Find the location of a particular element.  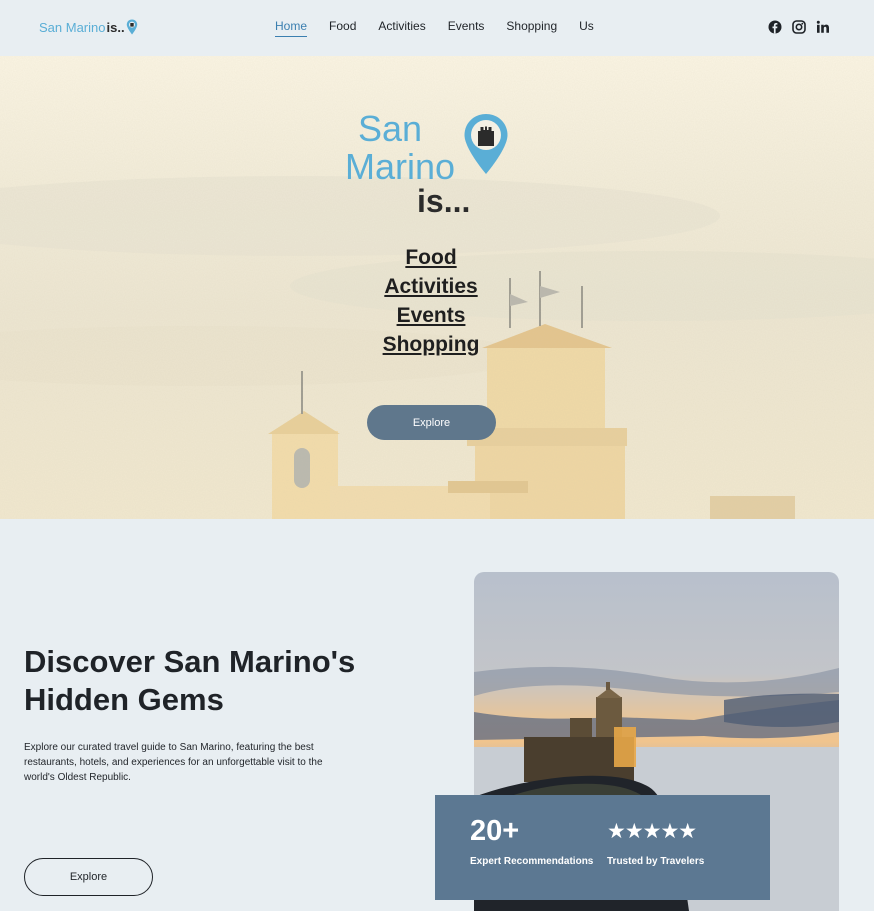

hero-logo-marino: Marino is located at coordinates (400, 166).